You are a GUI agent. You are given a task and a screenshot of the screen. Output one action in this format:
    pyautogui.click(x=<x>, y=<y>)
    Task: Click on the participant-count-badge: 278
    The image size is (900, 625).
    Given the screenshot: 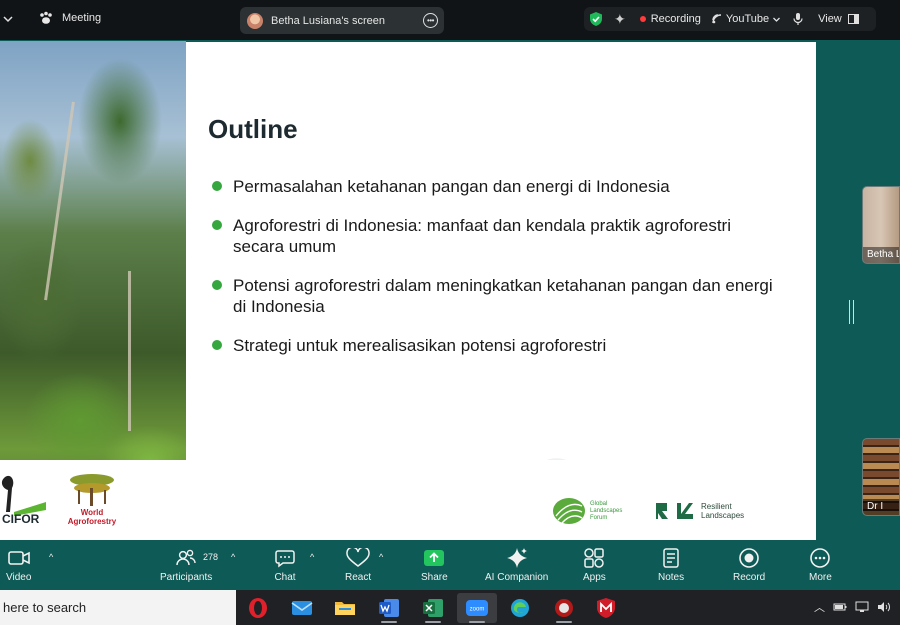 What is the action you would take?
    pyautogui.click(x=211, y=557)
    